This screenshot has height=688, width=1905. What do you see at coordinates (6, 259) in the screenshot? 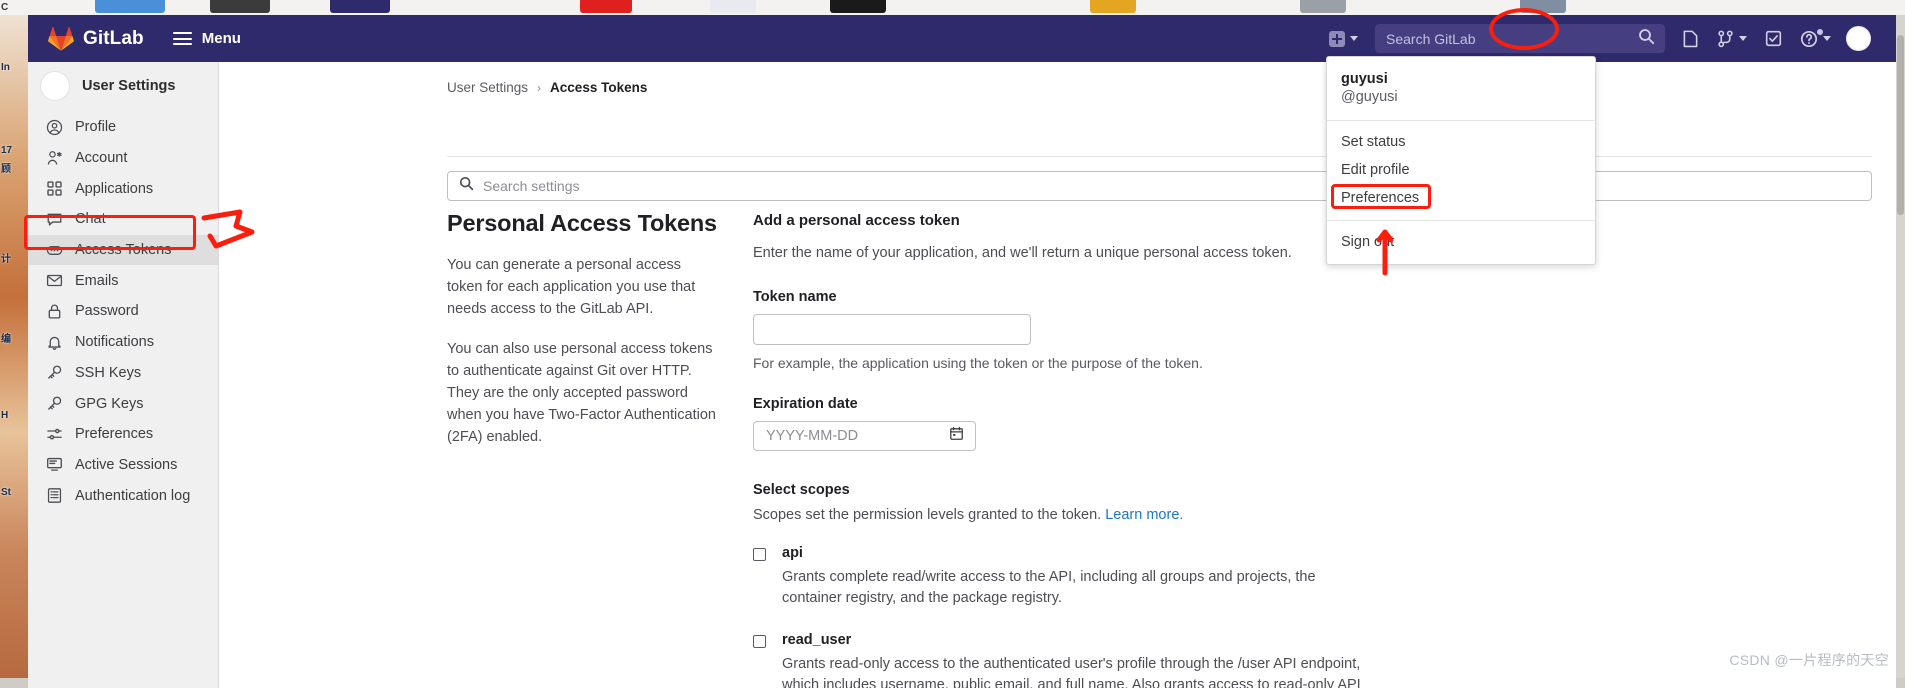
I see `desktop-text-3: 计` at bounding box center [6, 259].